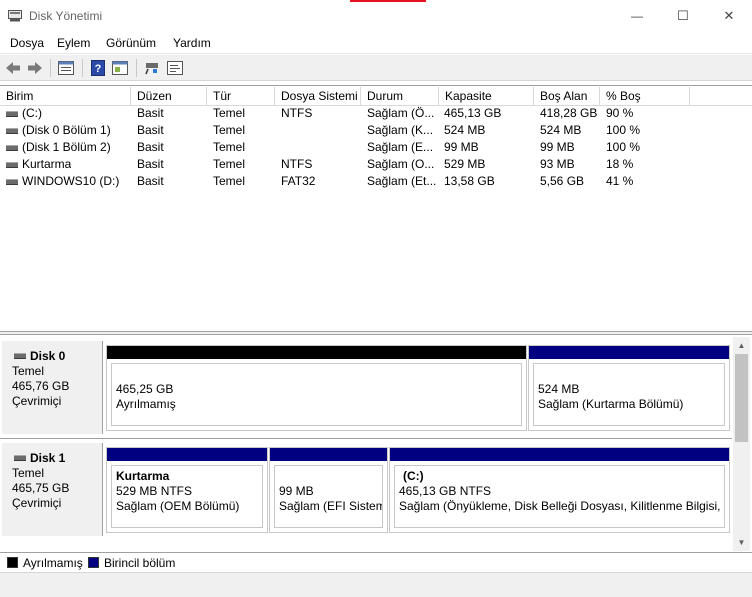  I want to click on scroll-thumb, so click(741, 398).